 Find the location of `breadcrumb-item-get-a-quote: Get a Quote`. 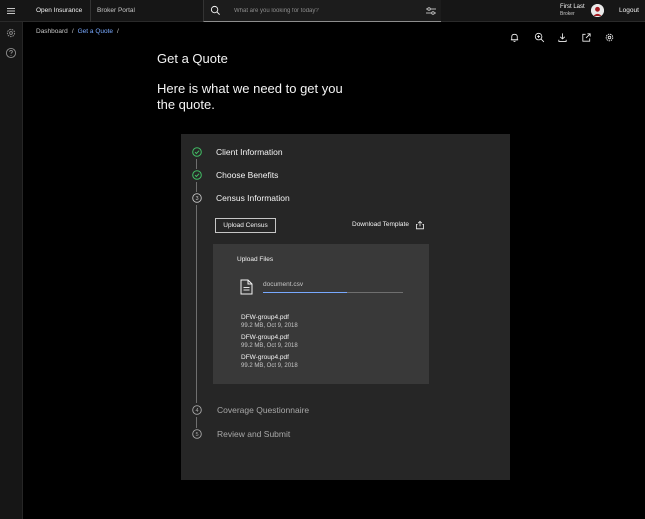

breadcrumb-item-get-a-quote: Get a Quote is located at coordinates (95, 31).